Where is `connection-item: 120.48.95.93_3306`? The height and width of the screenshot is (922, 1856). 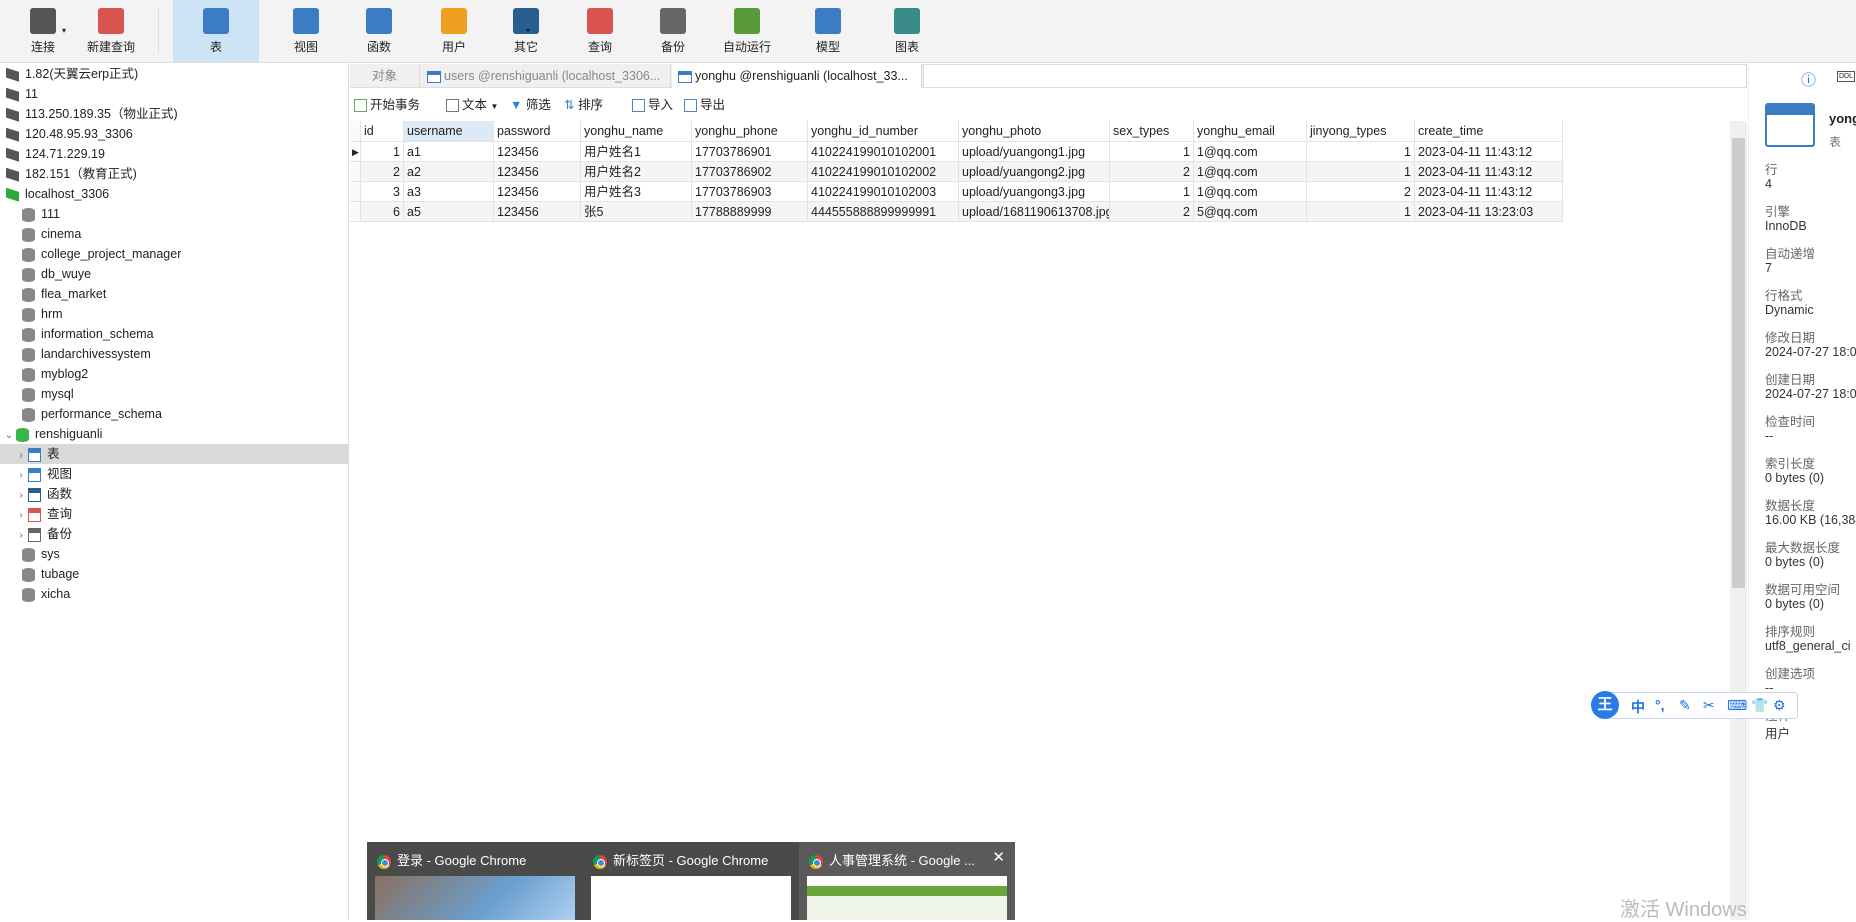 connection-item: 120.48.95.93_3306 is located at coordinates (174, 134).